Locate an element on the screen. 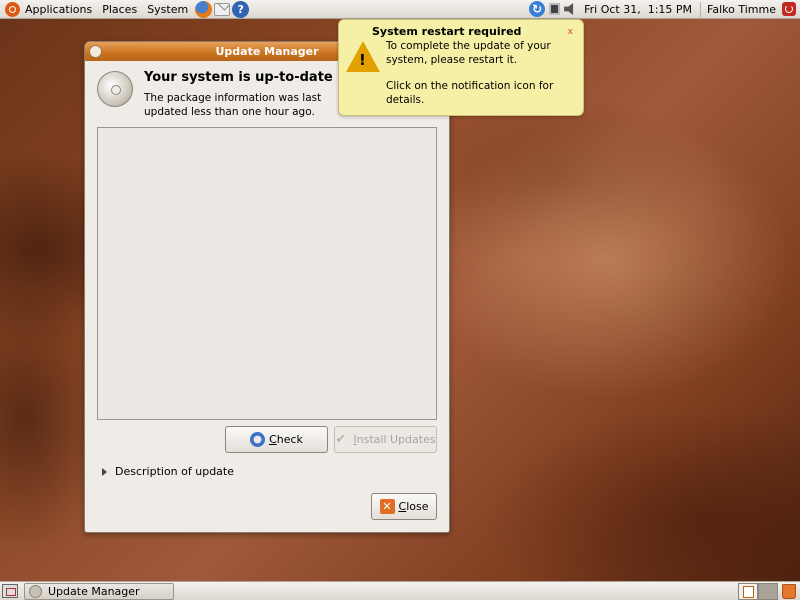 The image size is (800, 600). evolution-mail-icon is located at coordinates (222, 9).